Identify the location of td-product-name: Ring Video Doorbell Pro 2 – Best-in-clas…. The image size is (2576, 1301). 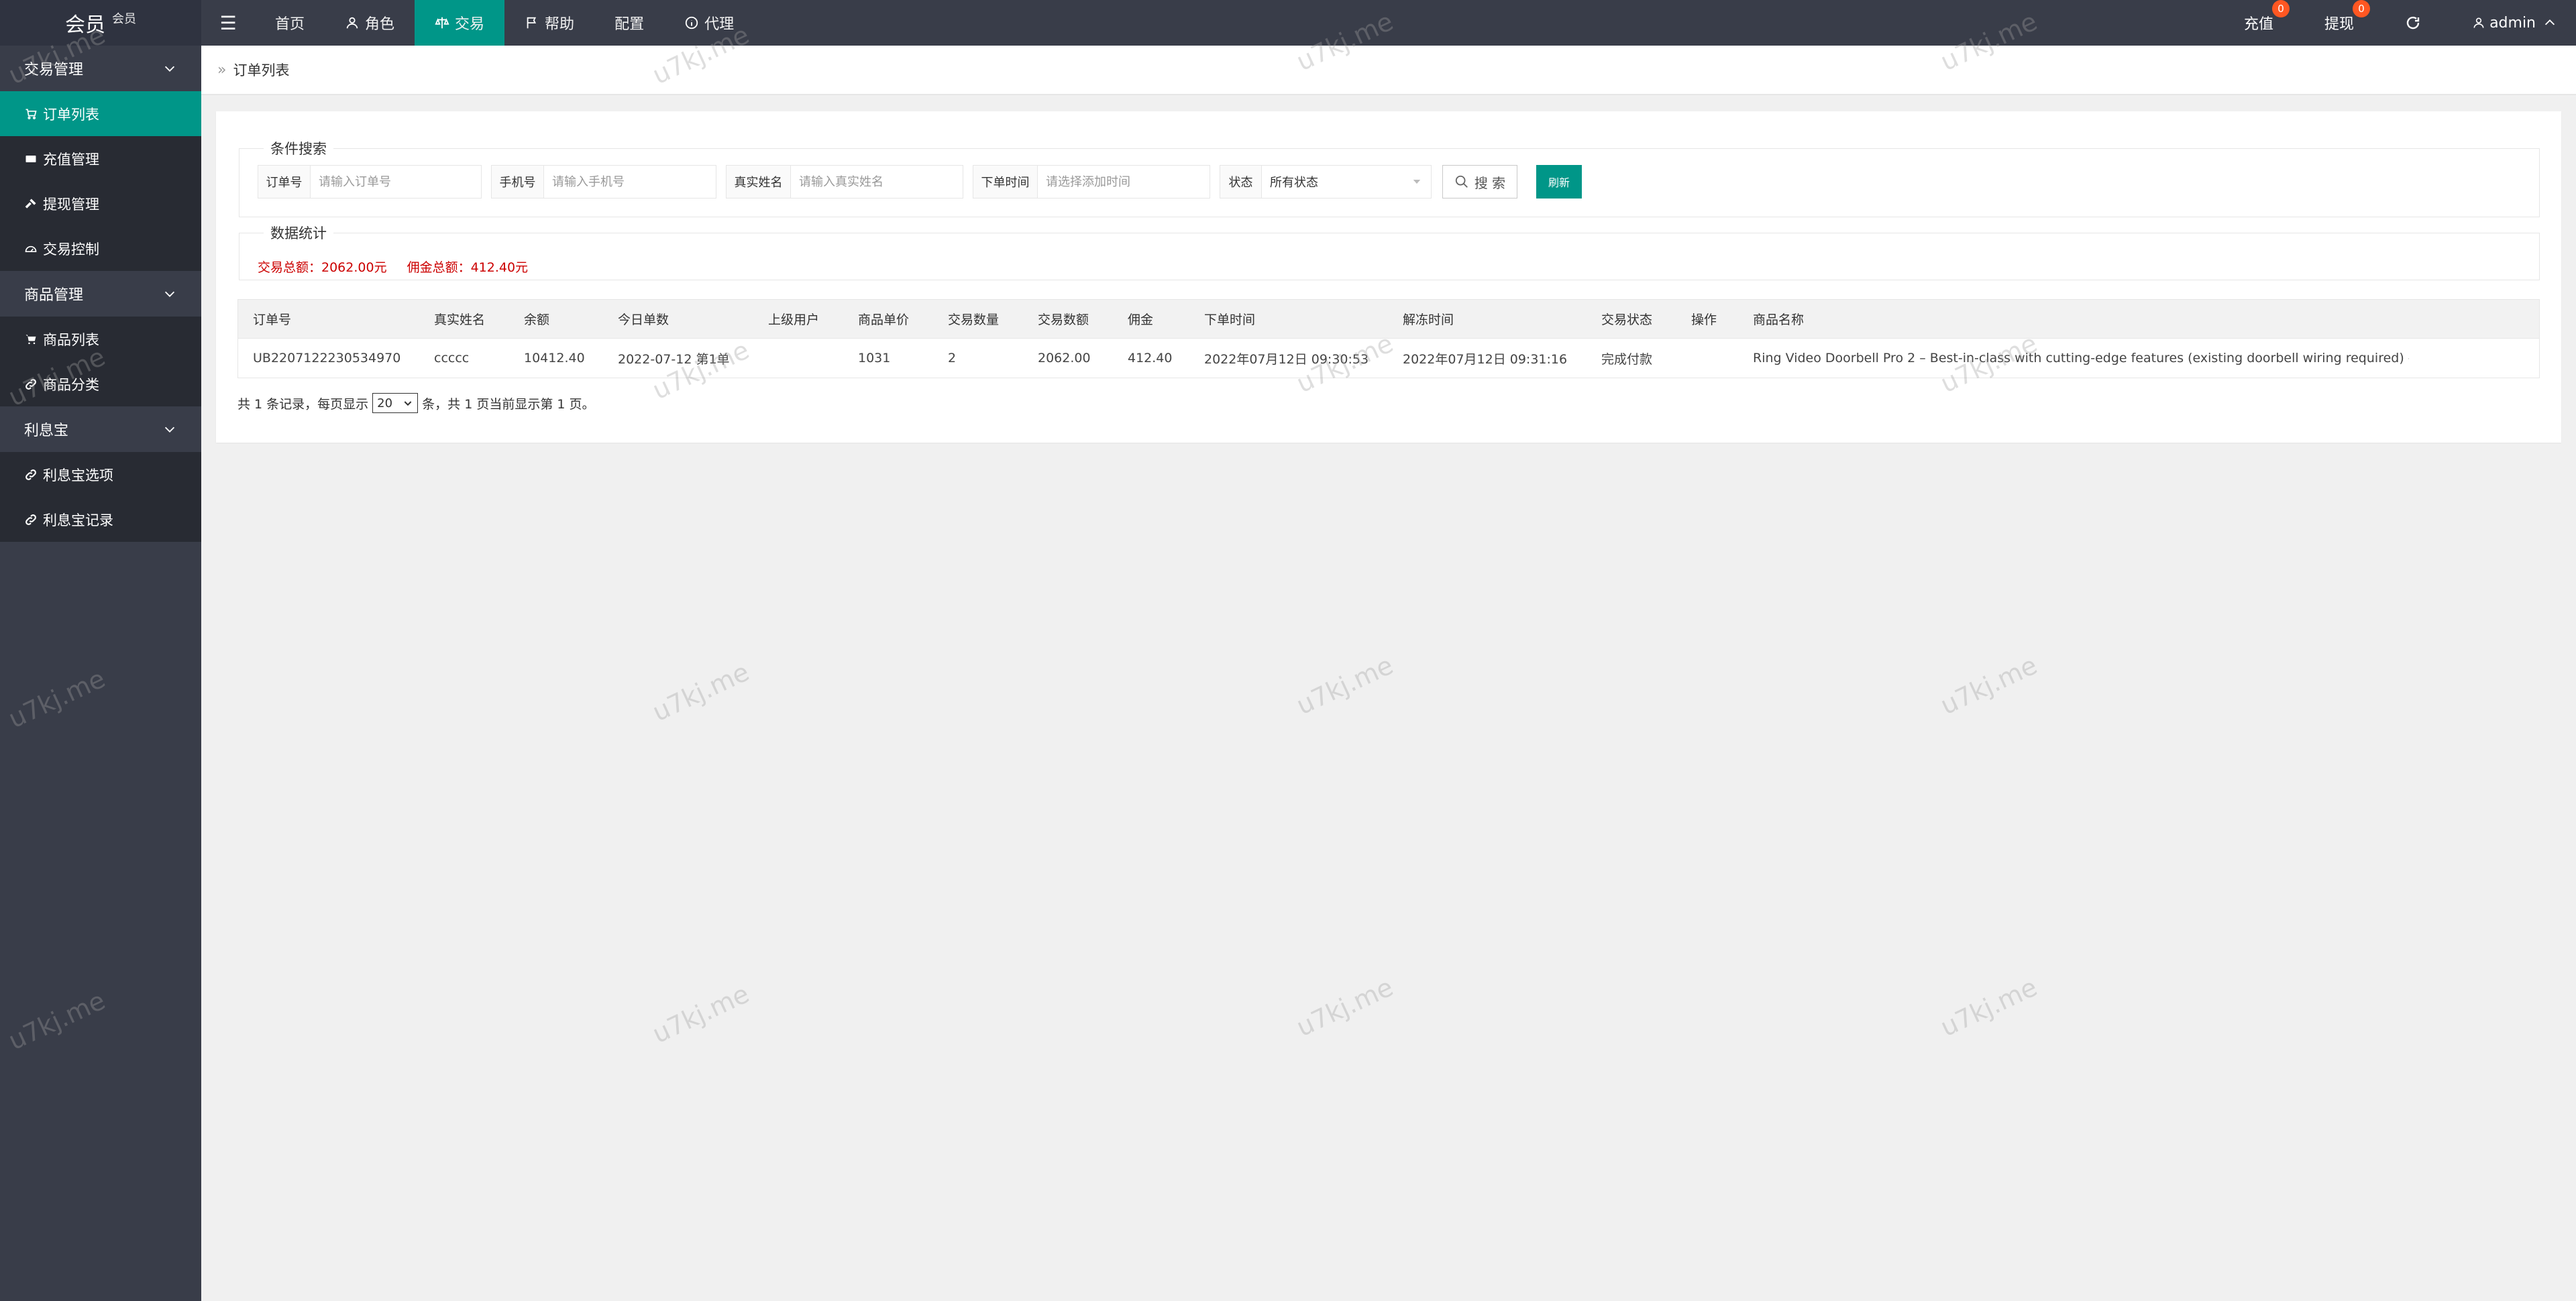
(2081, 358).